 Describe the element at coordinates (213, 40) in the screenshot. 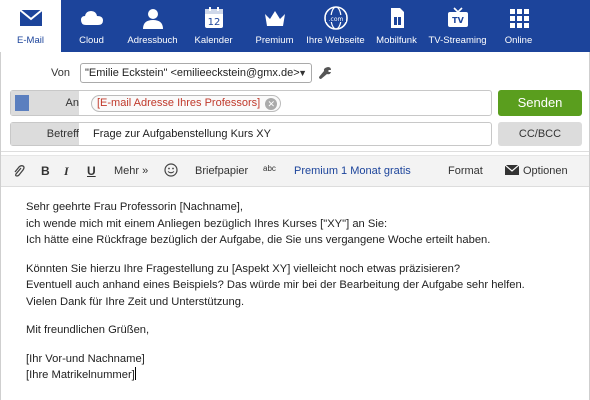

I see `nav-calendar-label: Kalender` at that location.